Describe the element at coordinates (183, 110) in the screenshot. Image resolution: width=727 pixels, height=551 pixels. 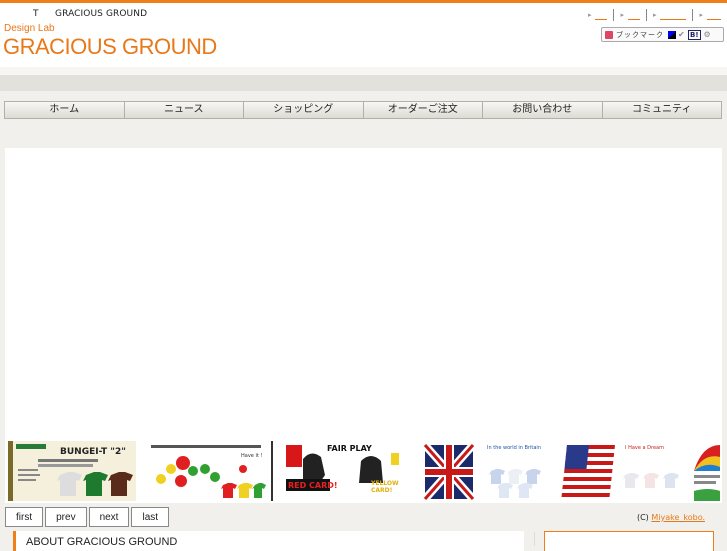
I see `nav-item-news: ニュース` at that location.